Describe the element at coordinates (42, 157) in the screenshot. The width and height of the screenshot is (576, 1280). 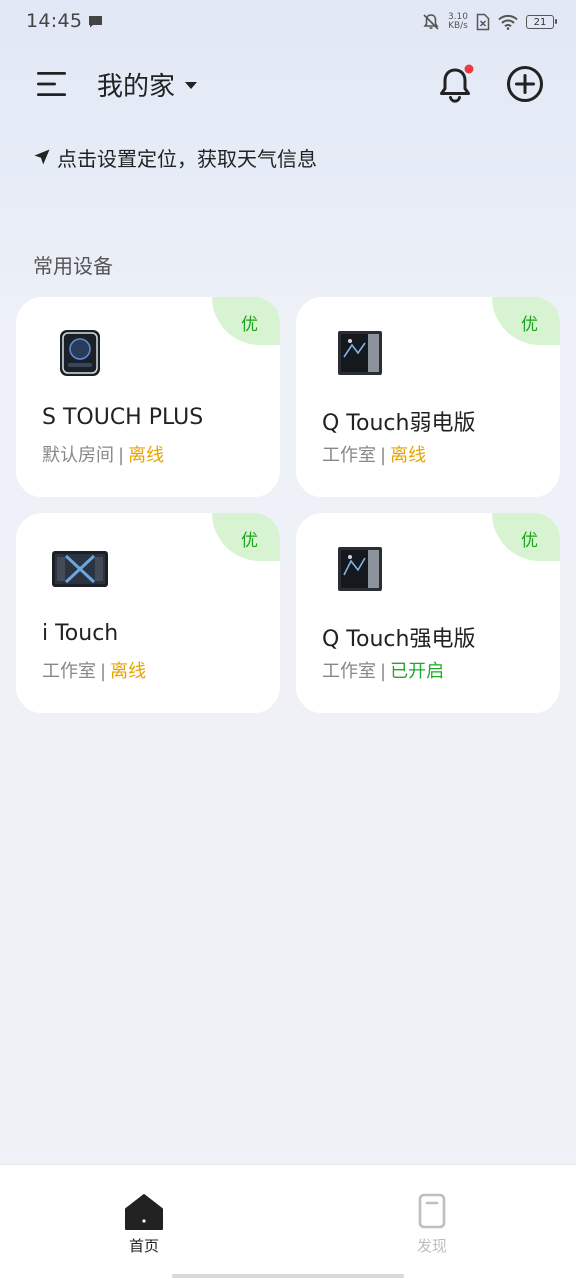
I see `location-arrow-icon` at that location.